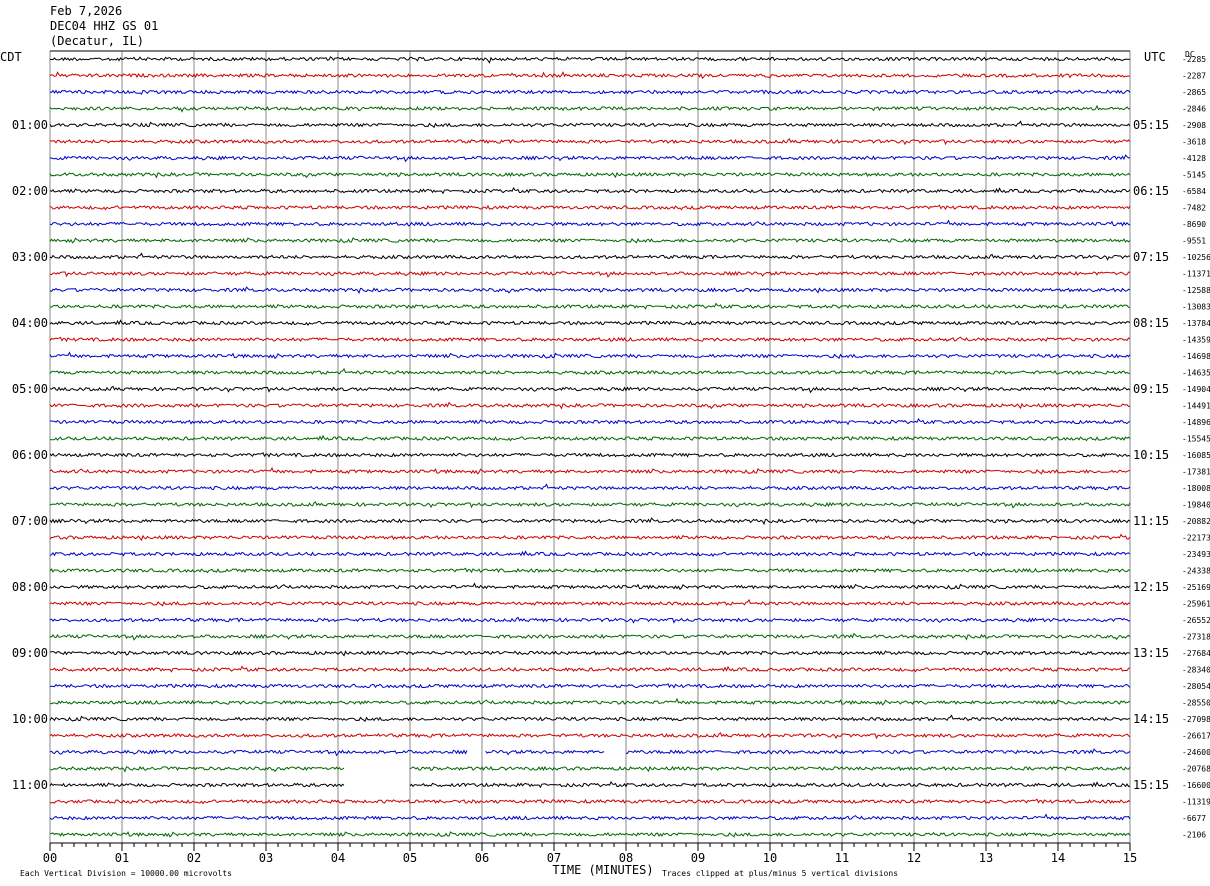  Describe the element at coordinates (30, 521) in the screenshot. I see `cdt-hour-label: 07:00` at that location.